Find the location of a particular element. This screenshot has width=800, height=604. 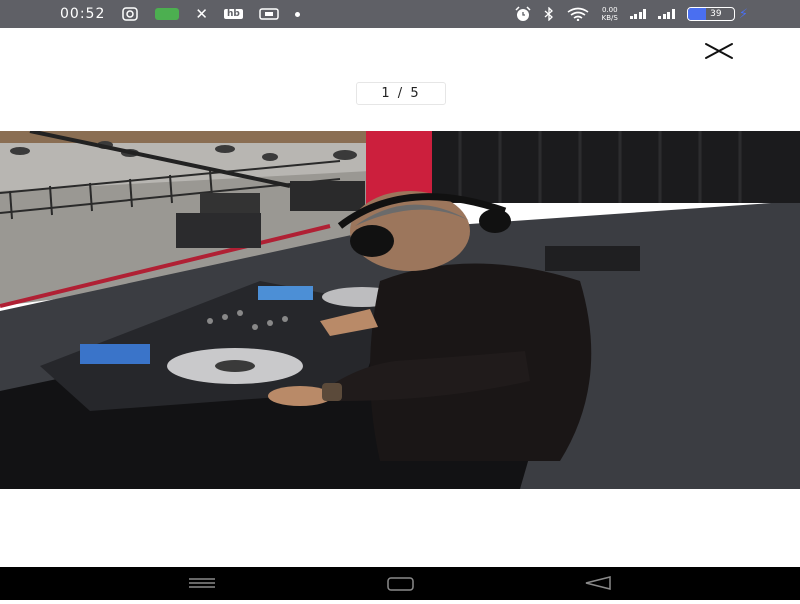

x-icon: ✕ is located at coordinates (201, 14).